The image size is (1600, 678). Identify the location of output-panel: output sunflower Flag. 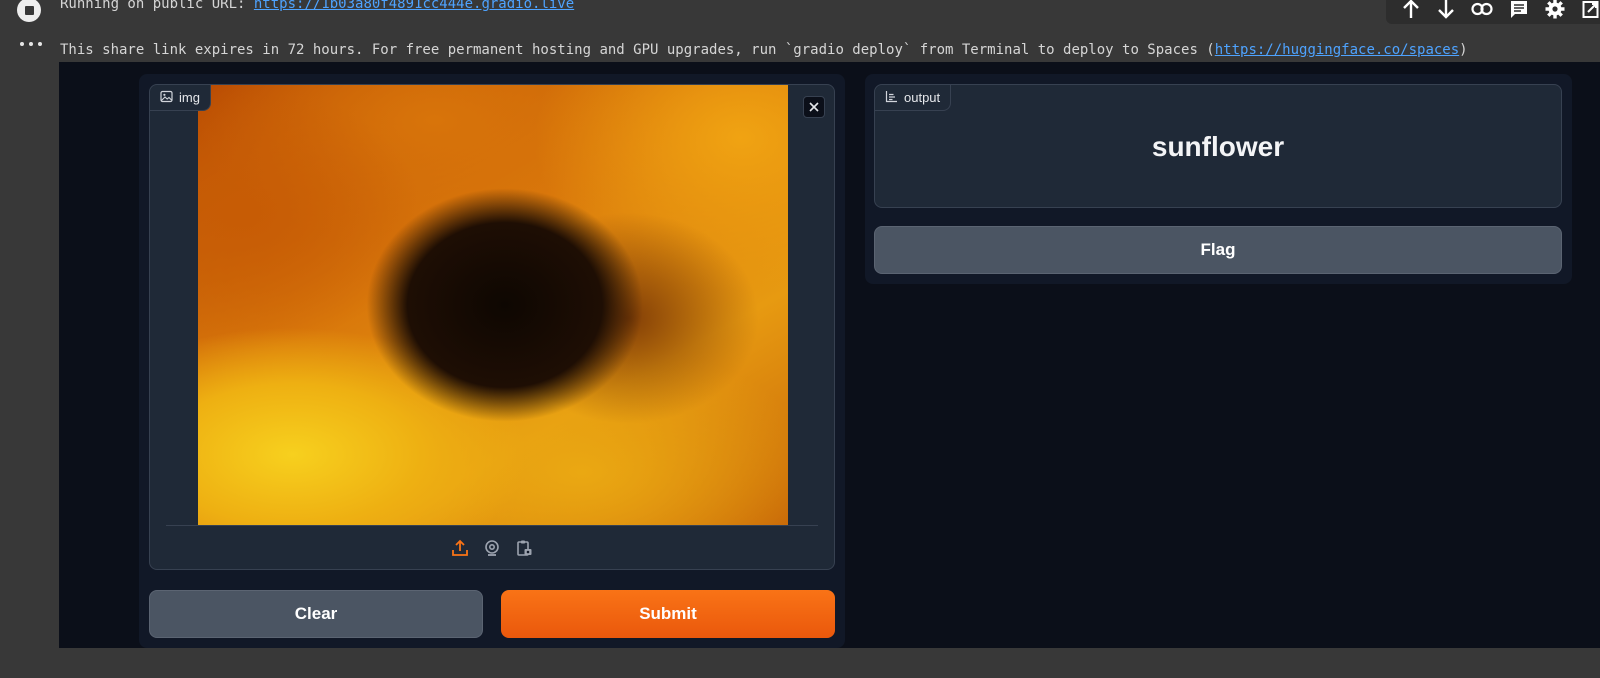
(1218, 179).